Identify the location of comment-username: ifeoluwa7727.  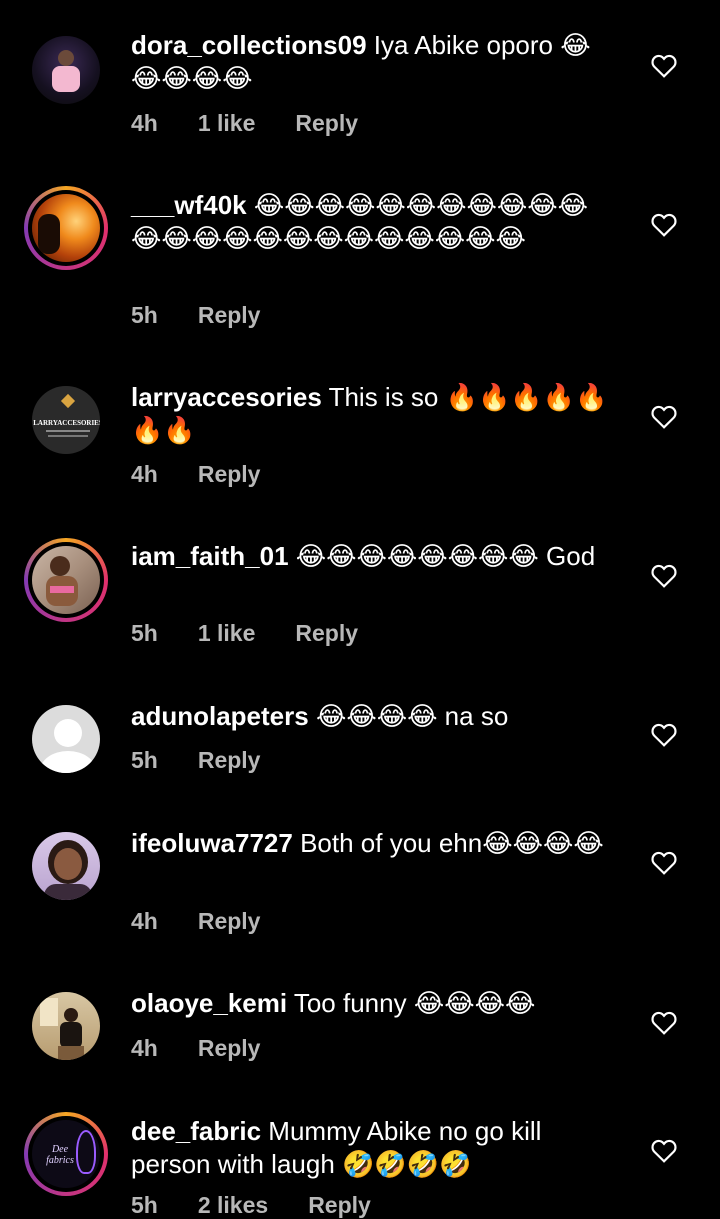
(212, 843).